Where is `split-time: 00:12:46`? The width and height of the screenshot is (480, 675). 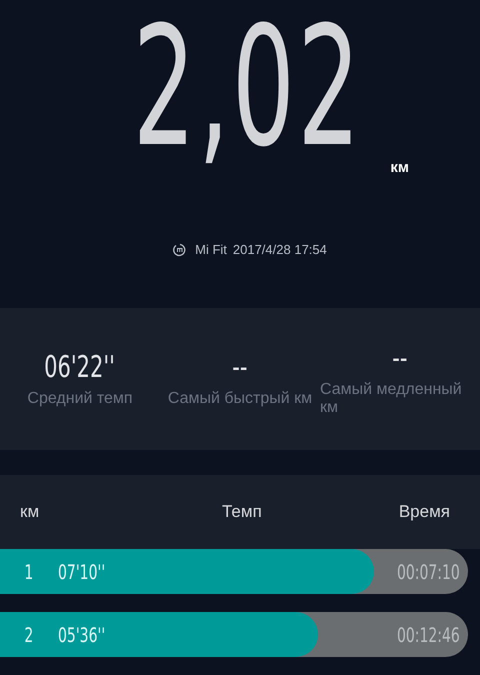 split-time: 00:12:46 is located at coordinates (428, 634).